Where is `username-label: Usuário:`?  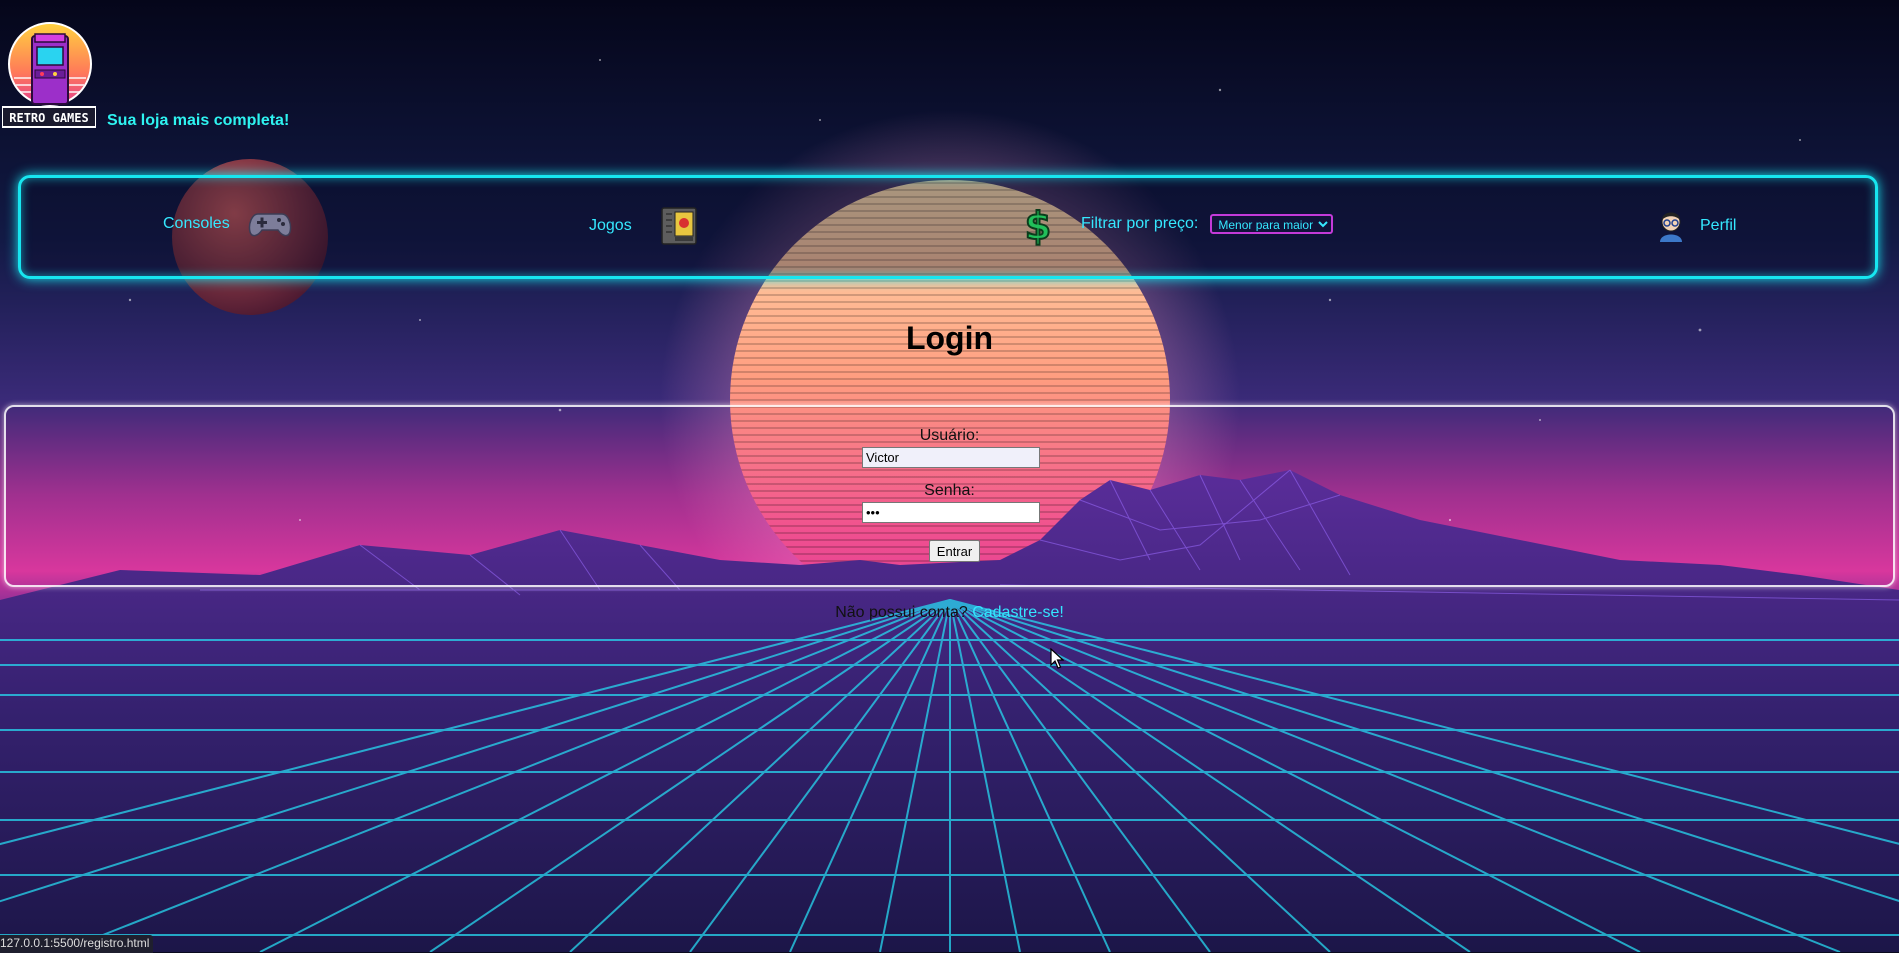 username-label: Usuário: is located at coordinates (949, 435).